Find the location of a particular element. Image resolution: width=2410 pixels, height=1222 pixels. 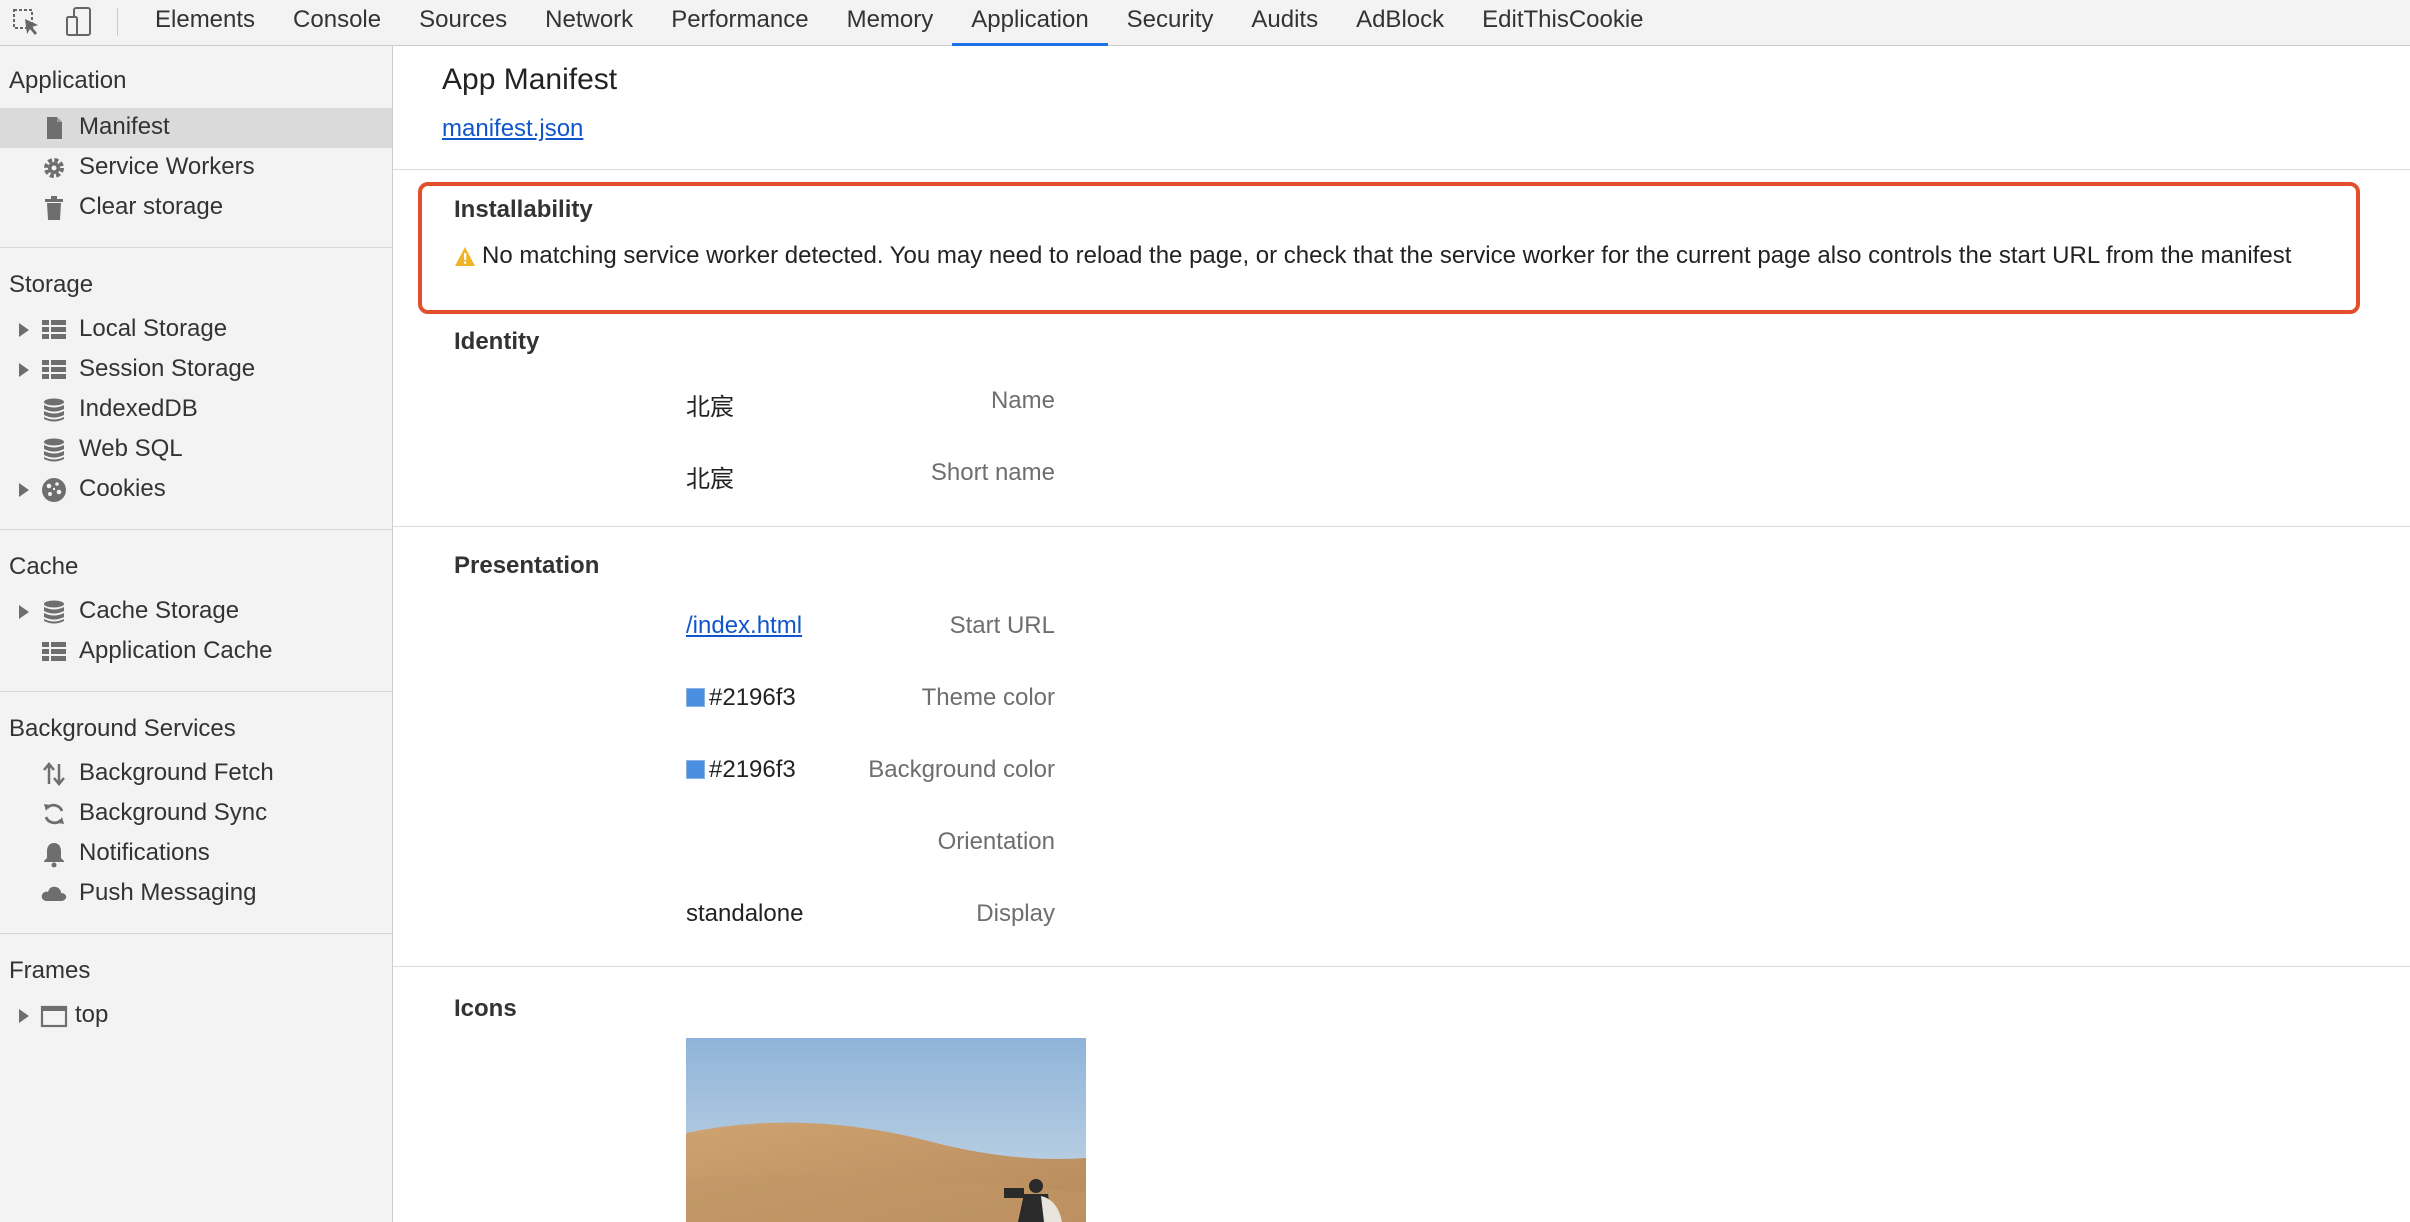

sidebar-item-cookies: Cookies is located at coordinates (196, 490).